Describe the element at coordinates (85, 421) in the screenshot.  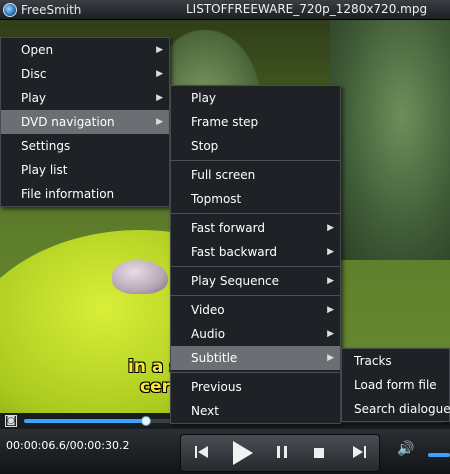
I see `seek-progress` at that location.